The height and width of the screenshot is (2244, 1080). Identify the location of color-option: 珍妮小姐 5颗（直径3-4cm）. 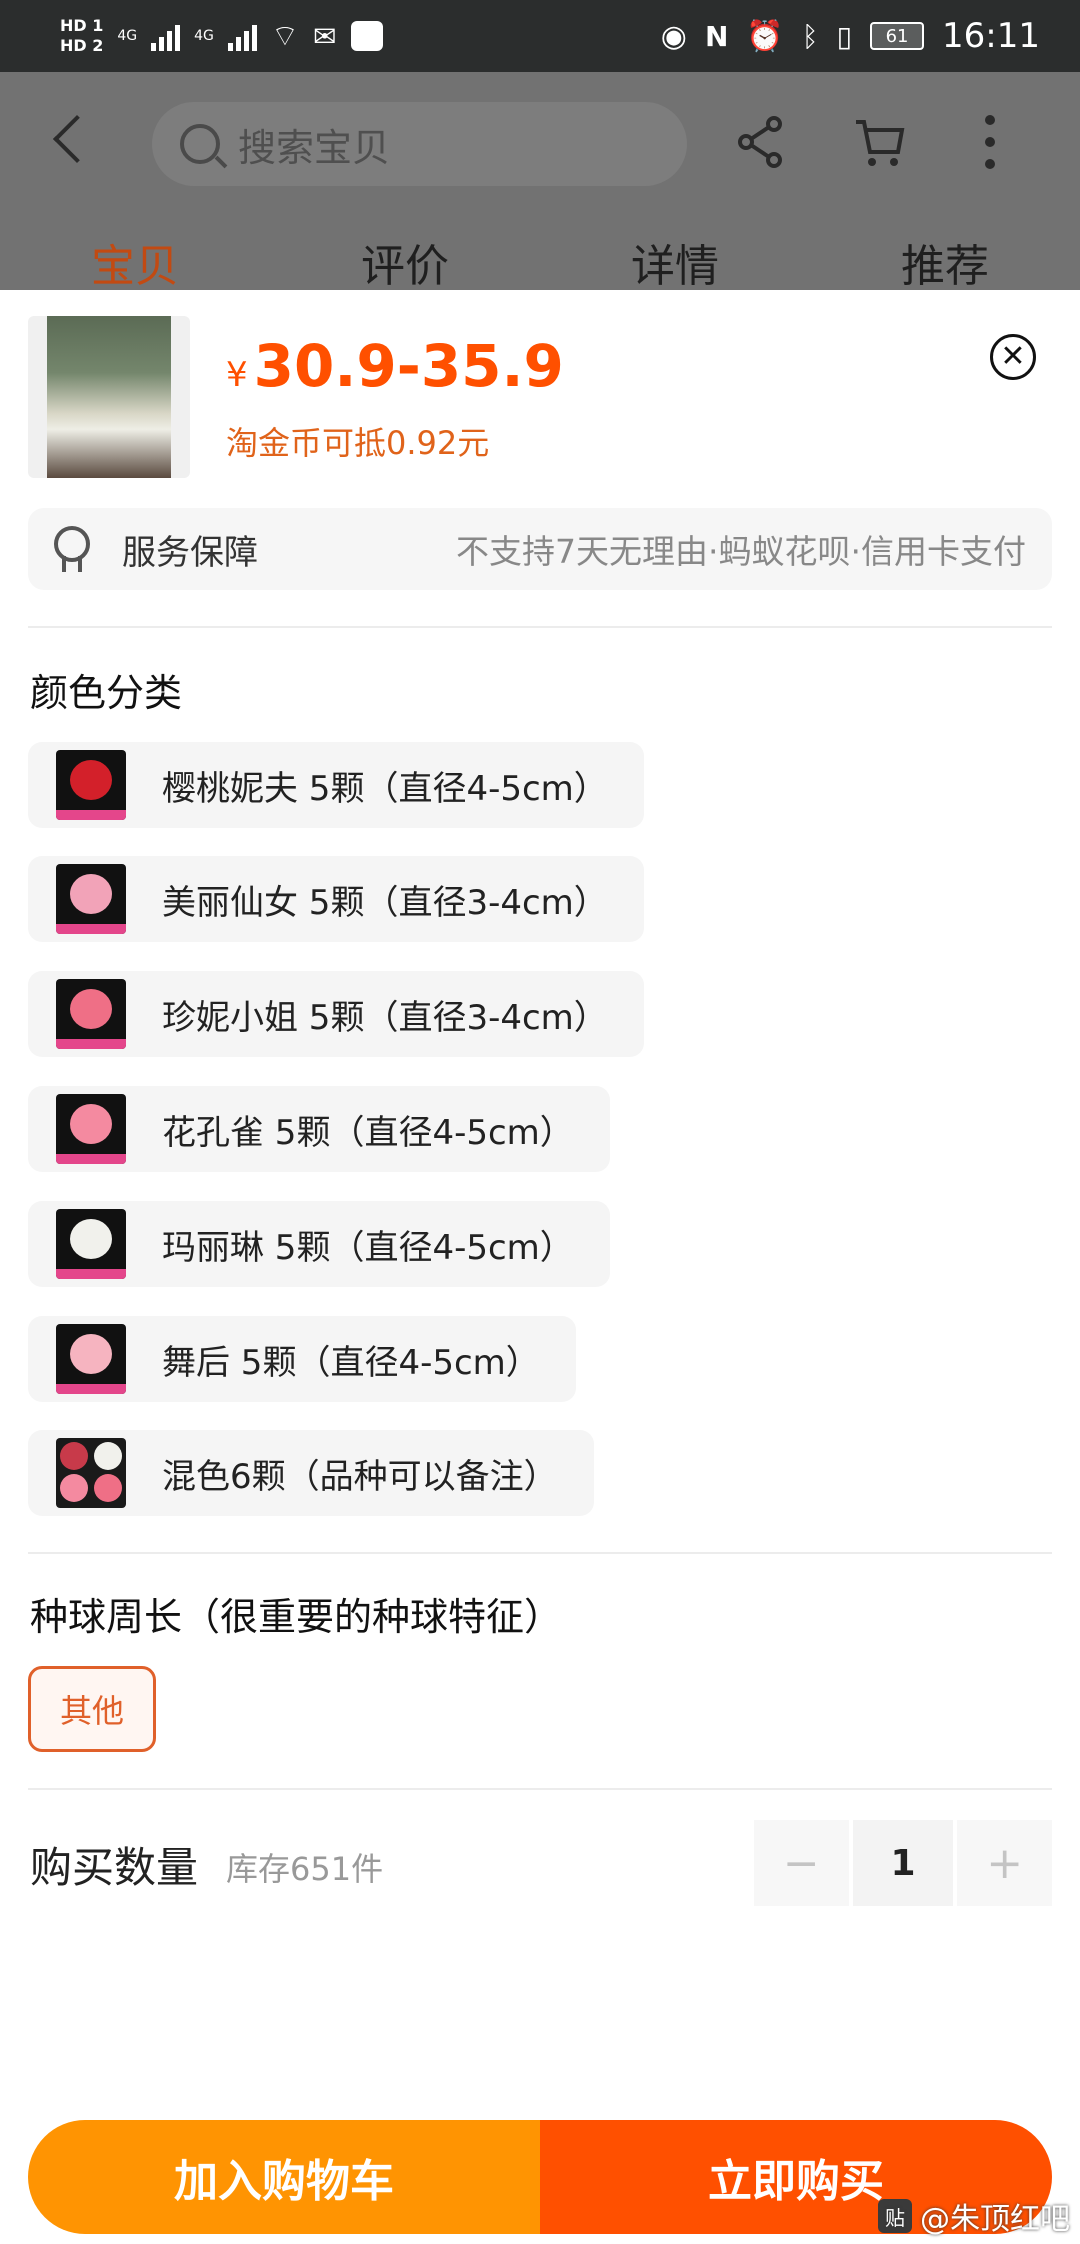
(336, 1014).